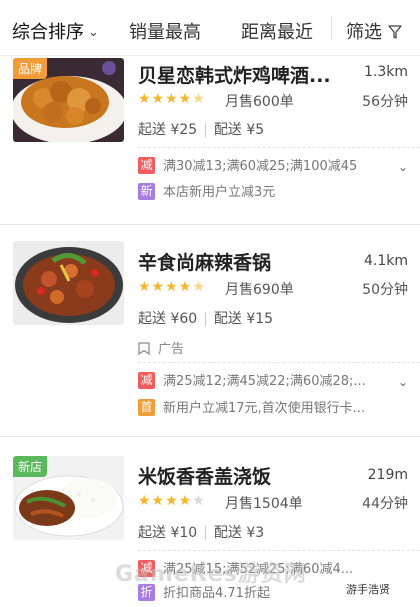  What do you see at coordinates (259, 290) in the screenshot?
I see `monthly-sales: 月售690单` at bounding box center [259, 290].